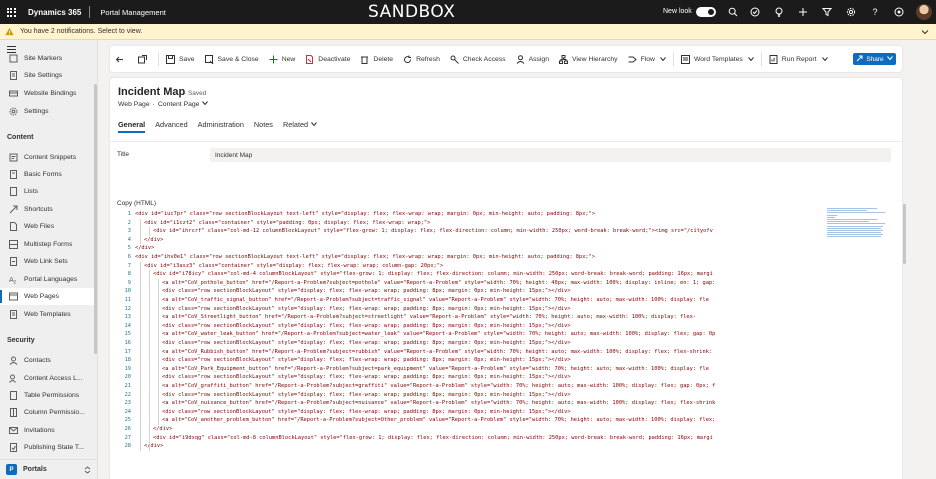 The height and width of the screenshot is (479, 936). Describe the element at coordinates (48, 244) in the screenshot. I see `sidebar-item-multistep-forms: Multistep Forms` at that location.